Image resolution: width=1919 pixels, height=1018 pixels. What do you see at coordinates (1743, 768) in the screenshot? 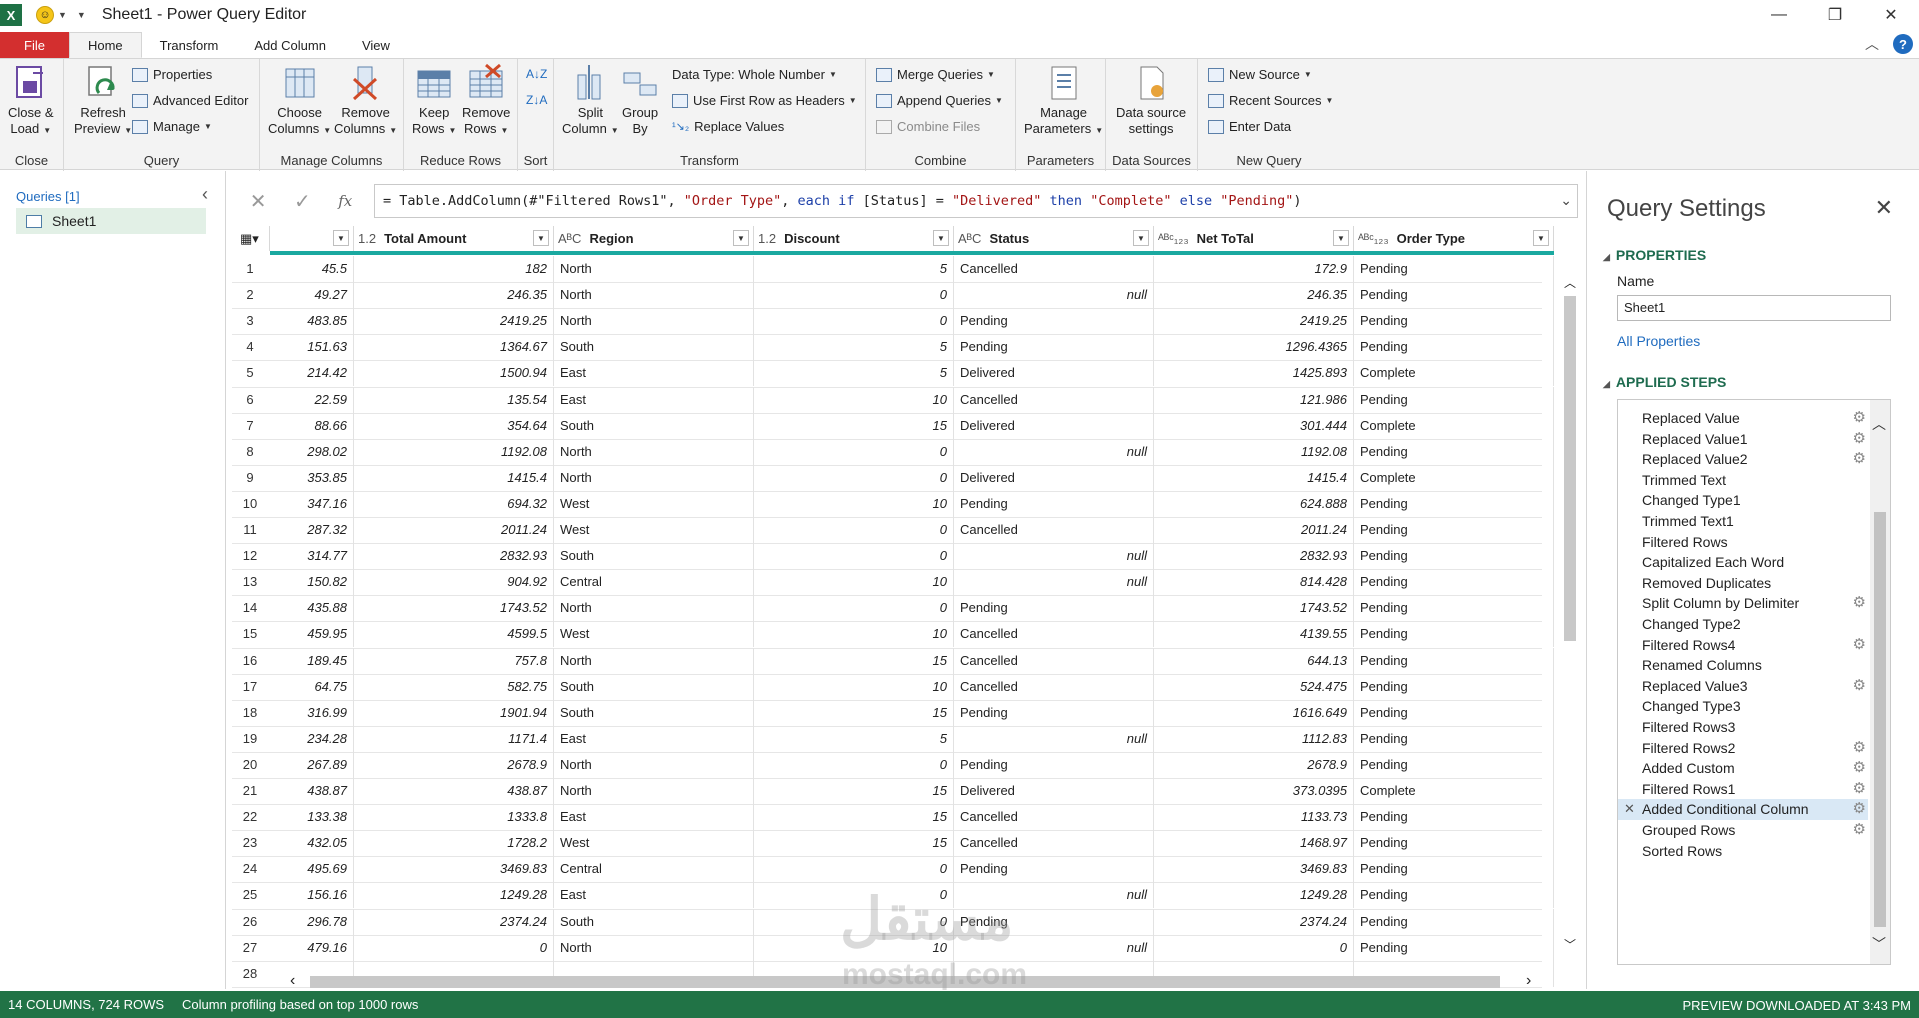
I see `applied-step: Added Custom ⚙` at bounding box center [1743, 768].